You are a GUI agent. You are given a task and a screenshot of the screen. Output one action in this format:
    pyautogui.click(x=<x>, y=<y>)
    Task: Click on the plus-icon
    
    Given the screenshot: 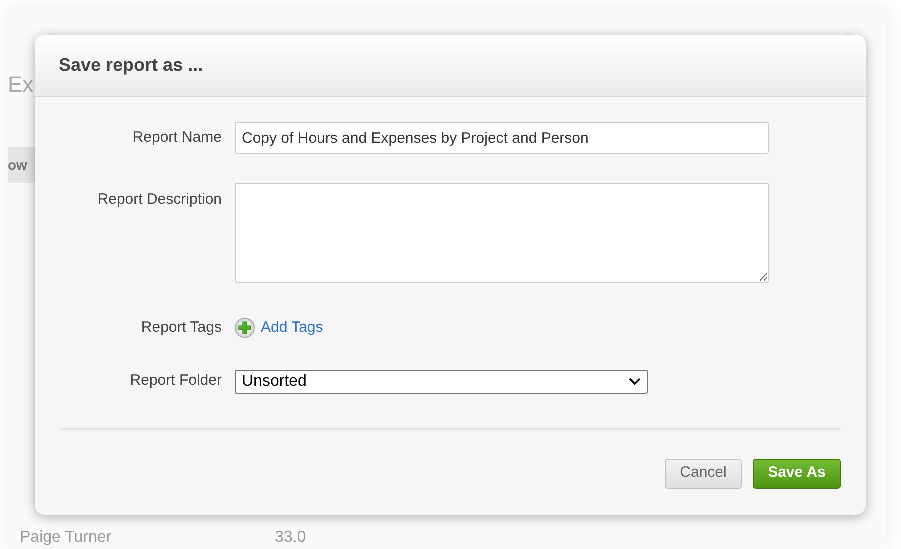 What is the action you would take?
    pyautogui.click(x=245, y=328)
    